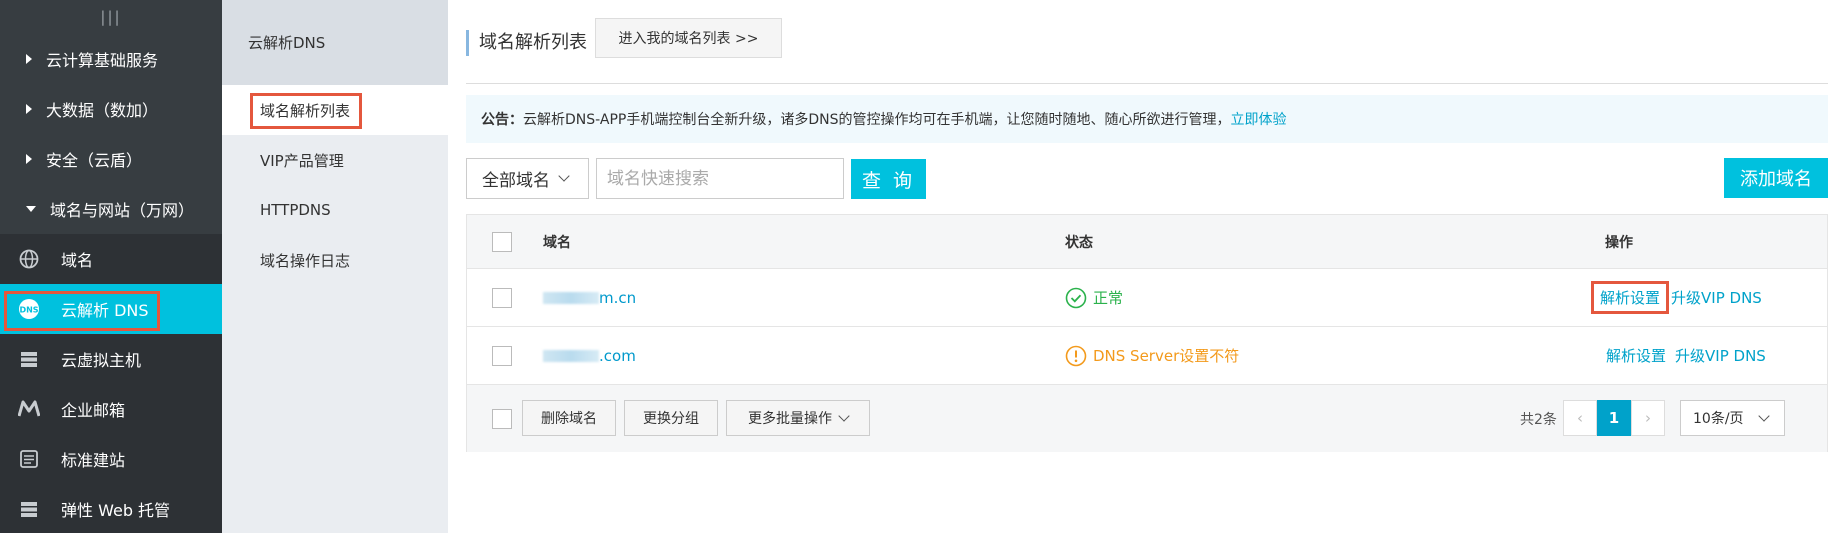 The height and width of the screenshot is (533, 1841). I want to click on sidebar-item-label: 弹性 Web 托管, so click(116, 510).